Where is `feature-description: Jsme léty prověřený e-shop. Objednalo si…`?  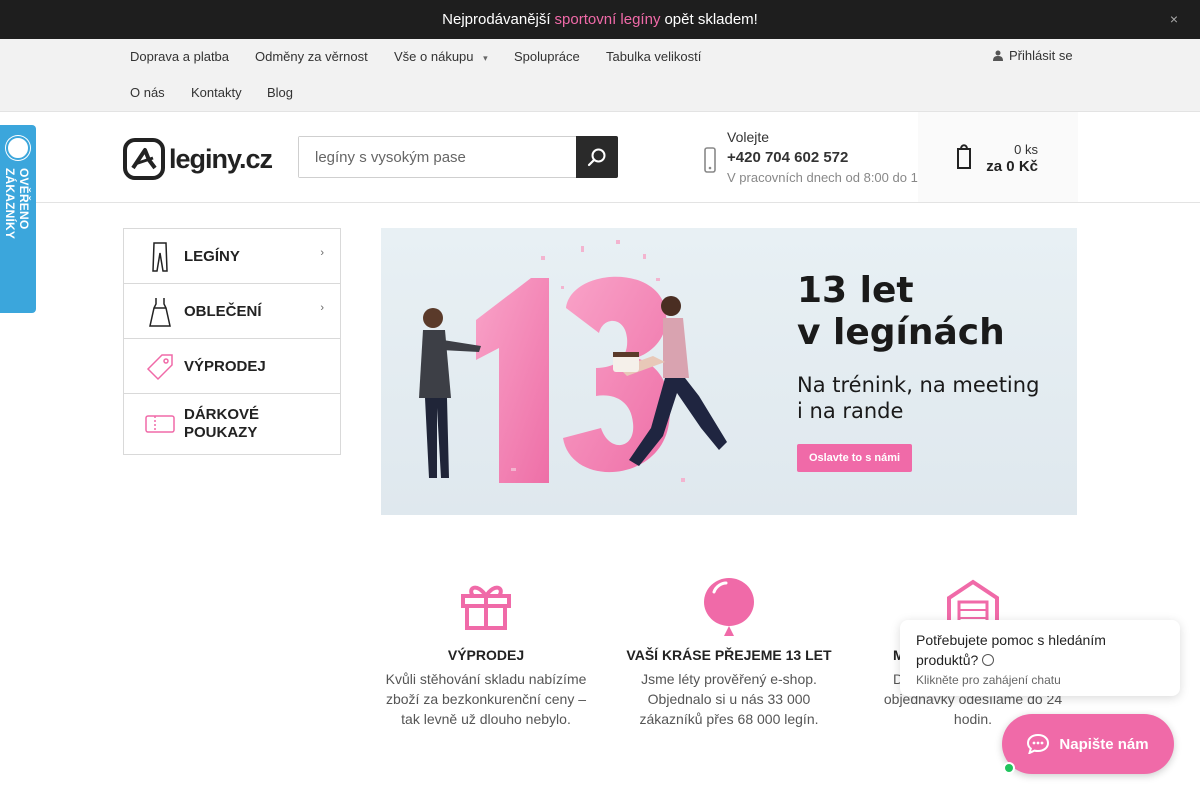
feature-description: Jsme léty prověřený e-shop. Objednalo si… is located at coordinates (729, 699).